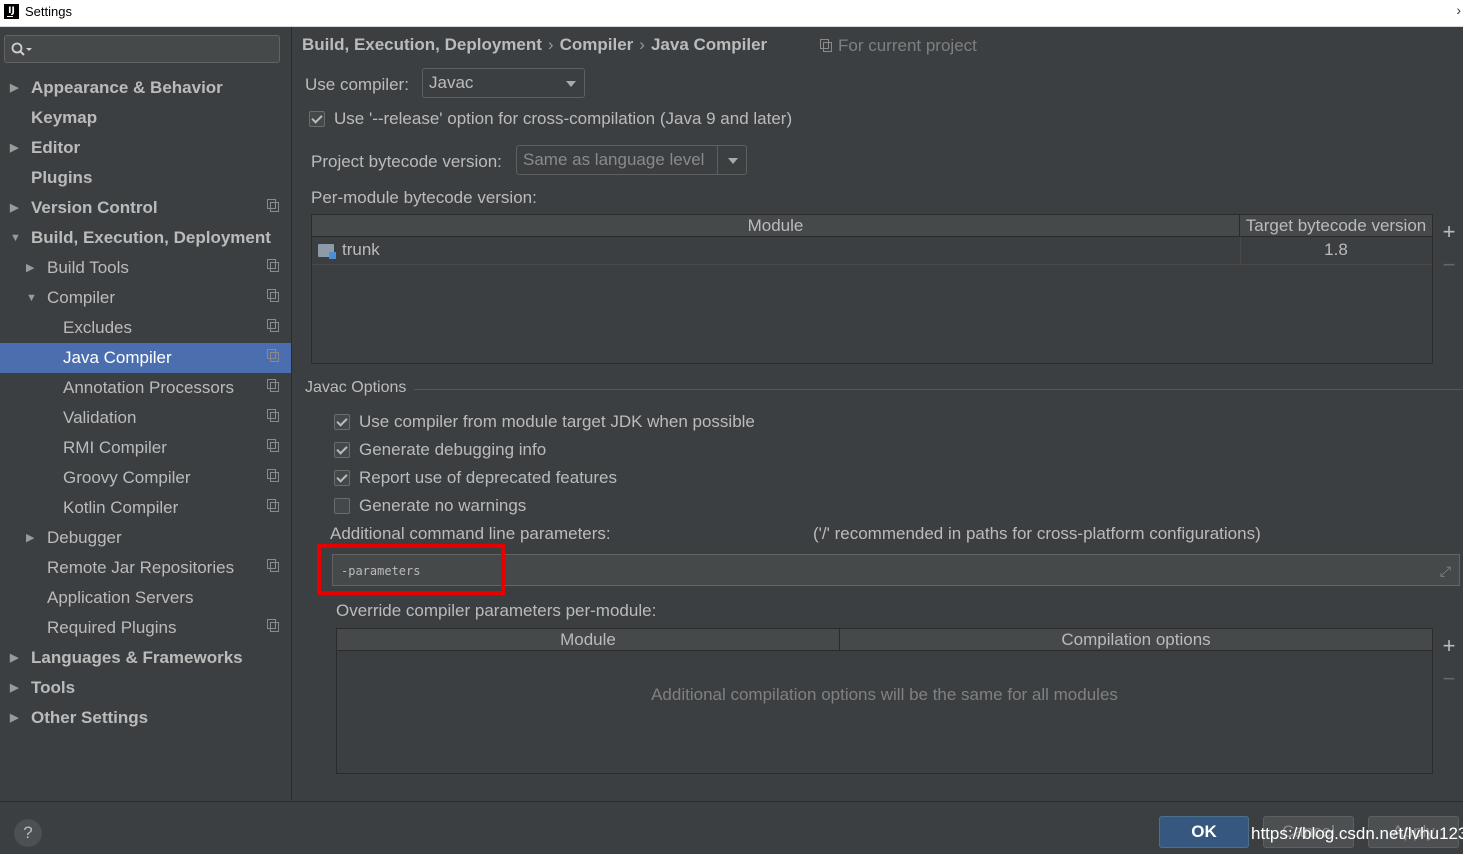 This screenshot has height=854, width=1463. I want to click on window-title: Settings, so click(48, 11).